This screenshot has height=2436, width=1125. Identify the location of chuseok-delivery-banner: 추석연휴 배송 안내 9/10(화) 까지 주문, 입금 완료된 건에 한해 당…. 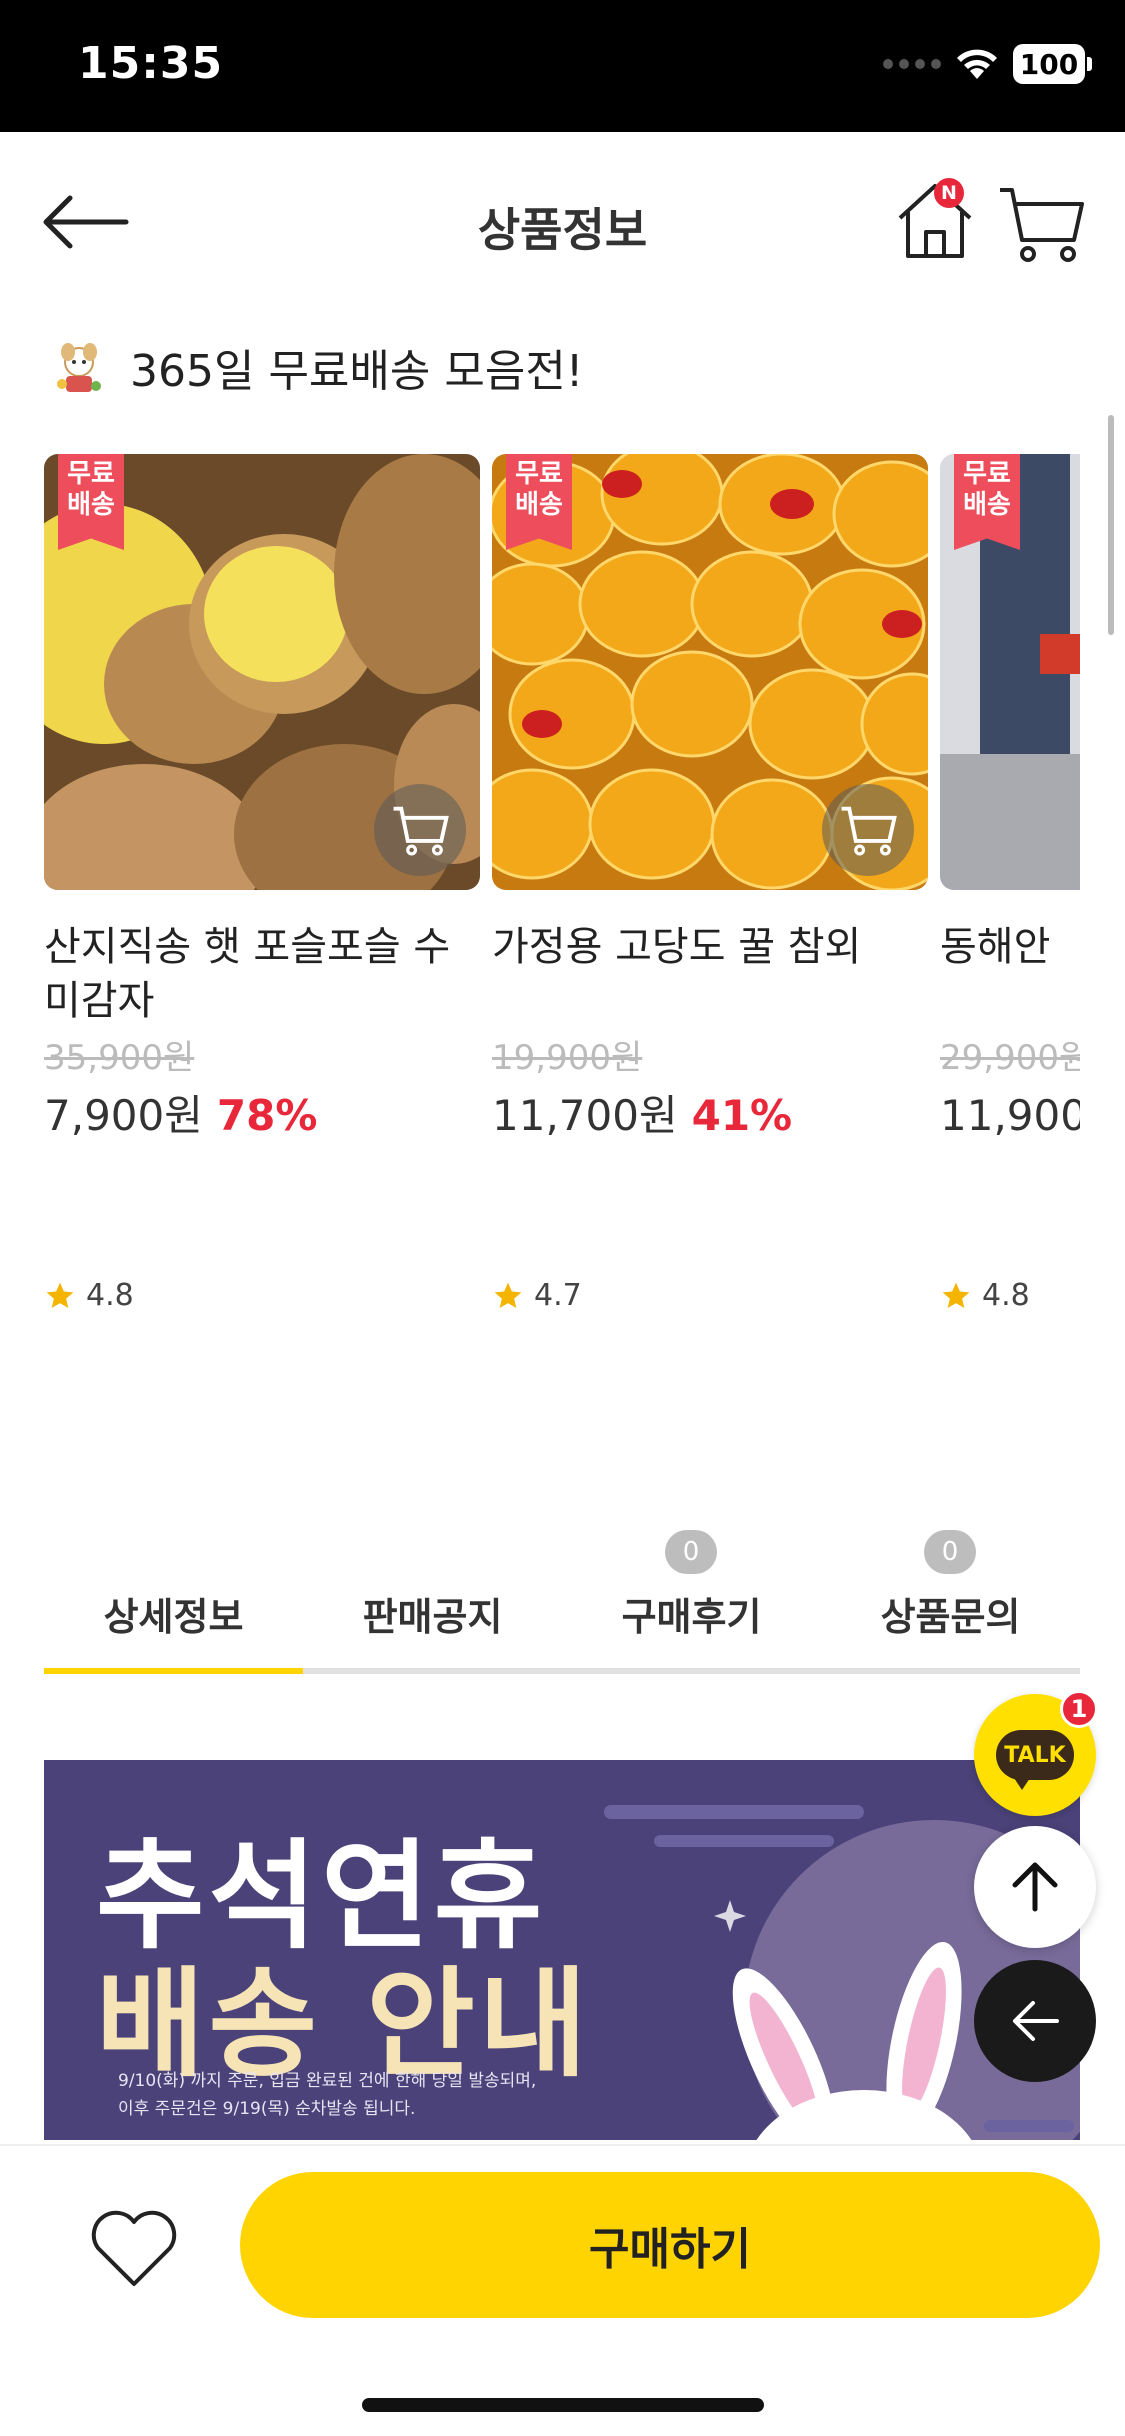
(562, 1950).